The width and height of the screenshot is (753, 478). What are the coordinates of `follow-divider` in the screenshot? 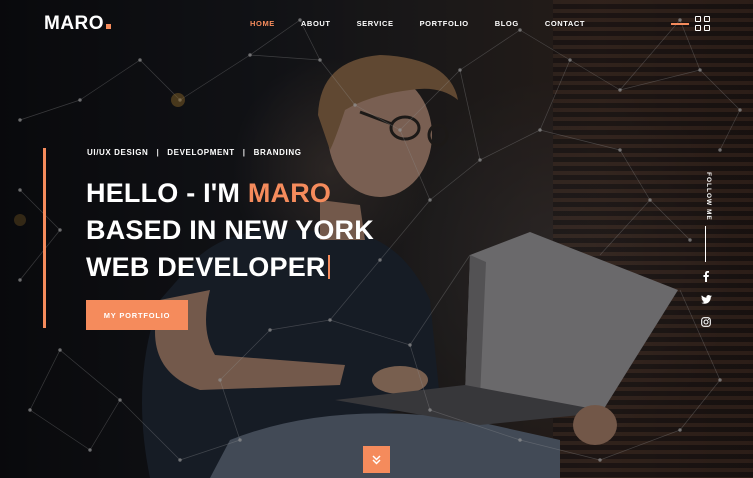 It's located at (705, 244).